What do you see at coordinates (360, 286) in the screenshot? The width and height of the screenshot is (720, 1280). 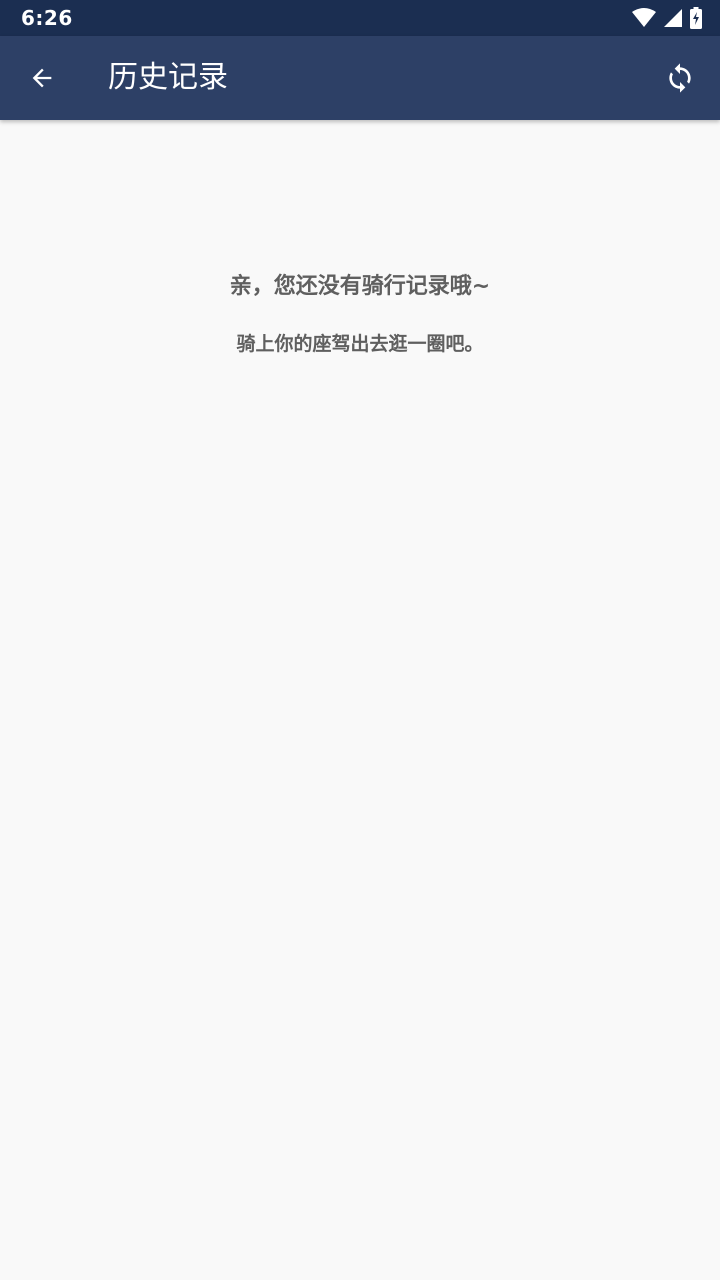 I see `empty-state-title: 亲，您还没有骑行记录哦~` at bounding box center [360, 286].